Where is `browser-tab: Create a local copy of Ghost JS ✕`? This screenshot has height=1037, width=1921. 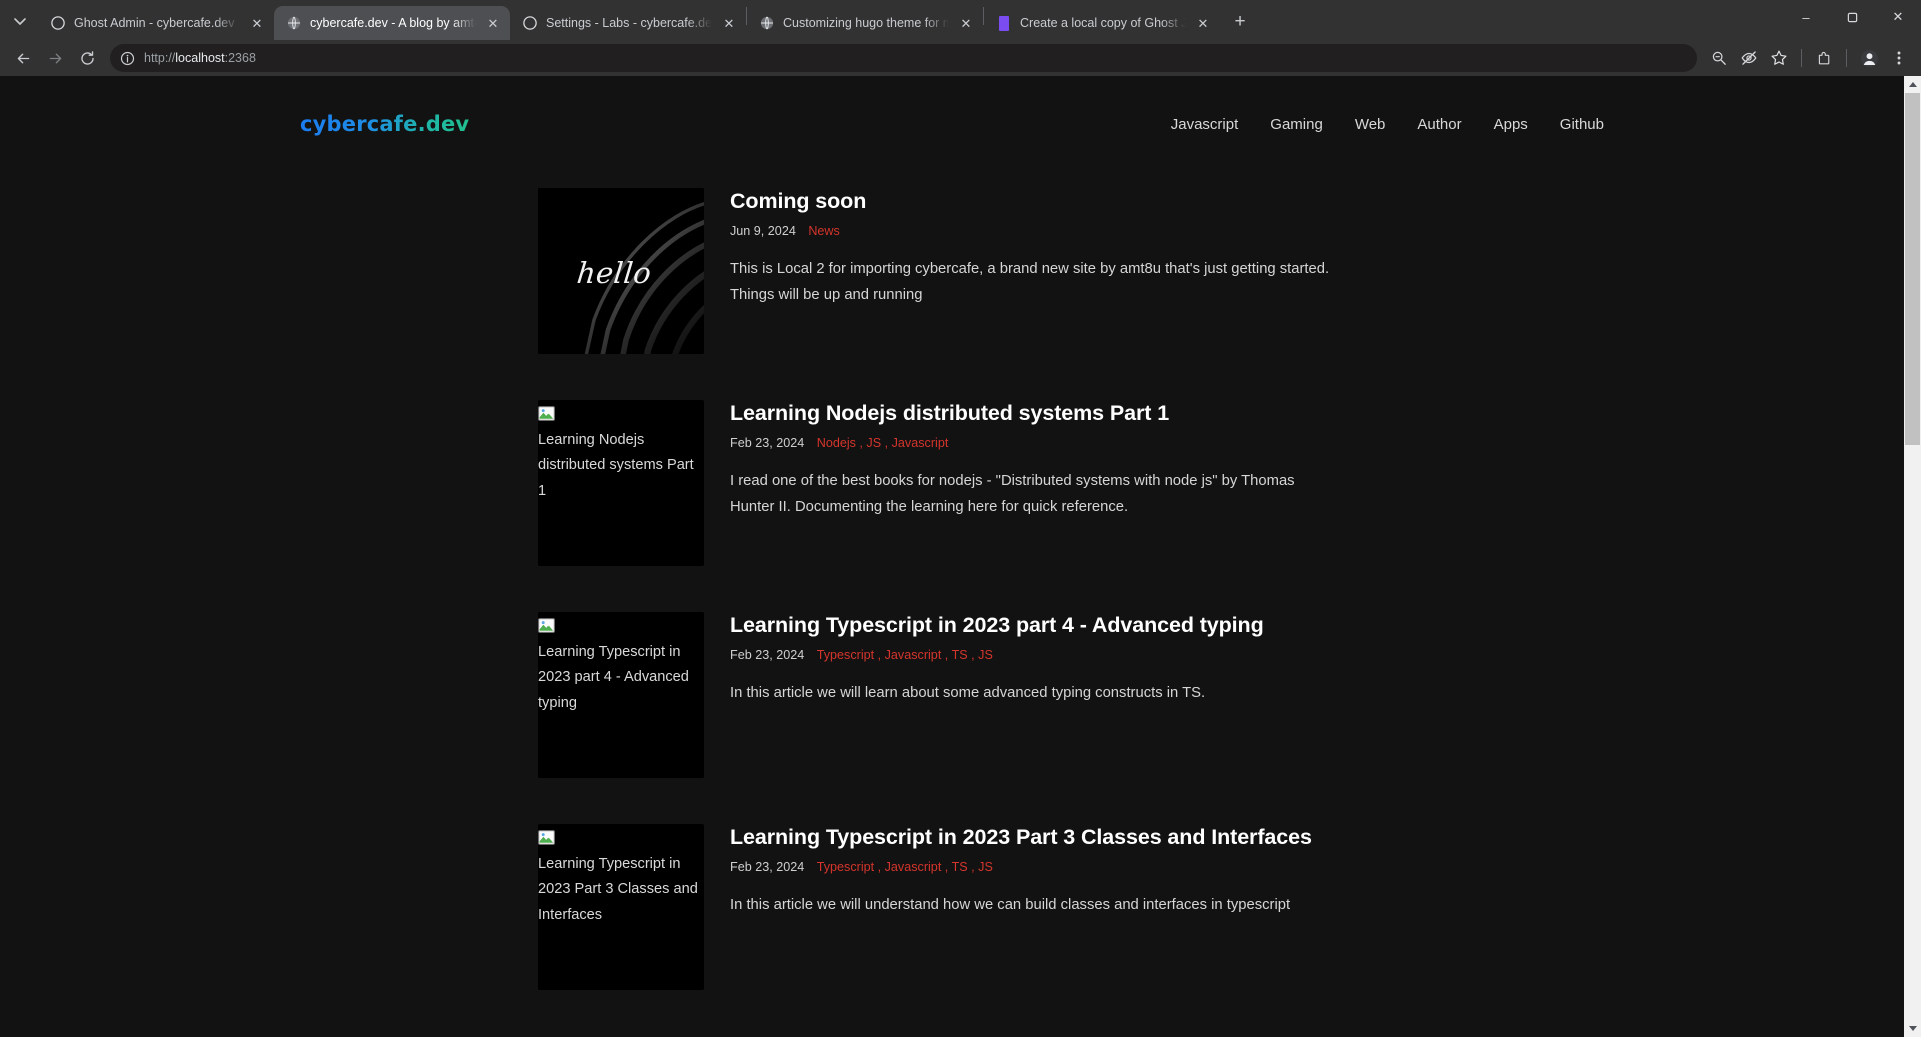
browser-tab: Create a local copy of Ghost JS ✕ is located at coordinates (1102, 23).